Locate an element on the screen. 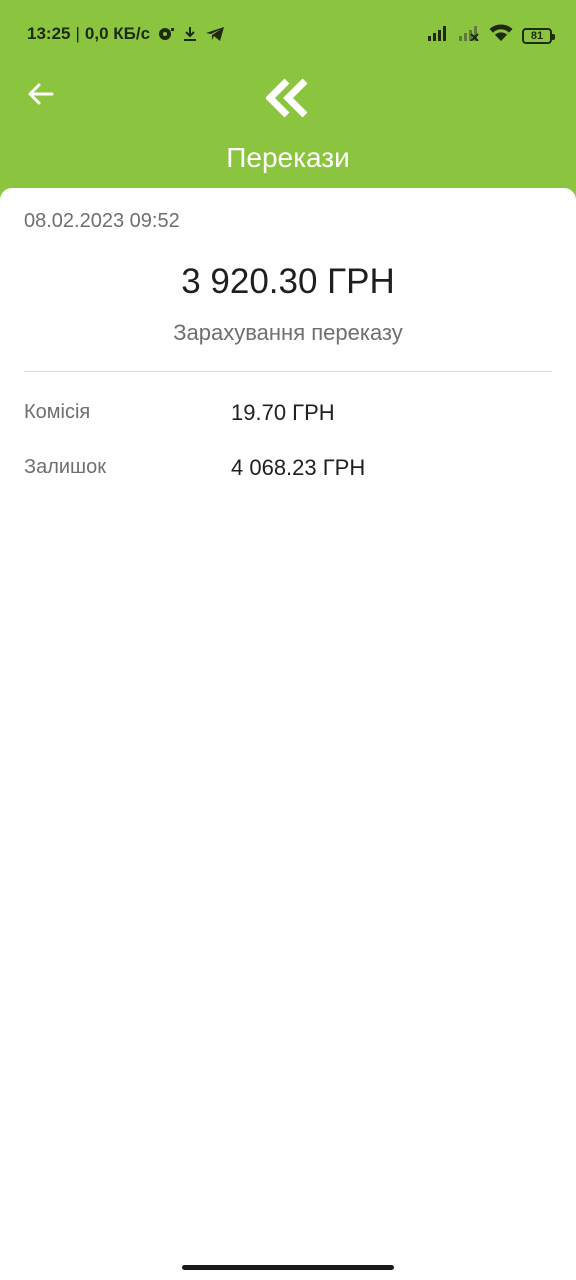 The image size is (576, 1280). transaction-amount: 3 920.30 ГРН is located at coordinates (288, 281).